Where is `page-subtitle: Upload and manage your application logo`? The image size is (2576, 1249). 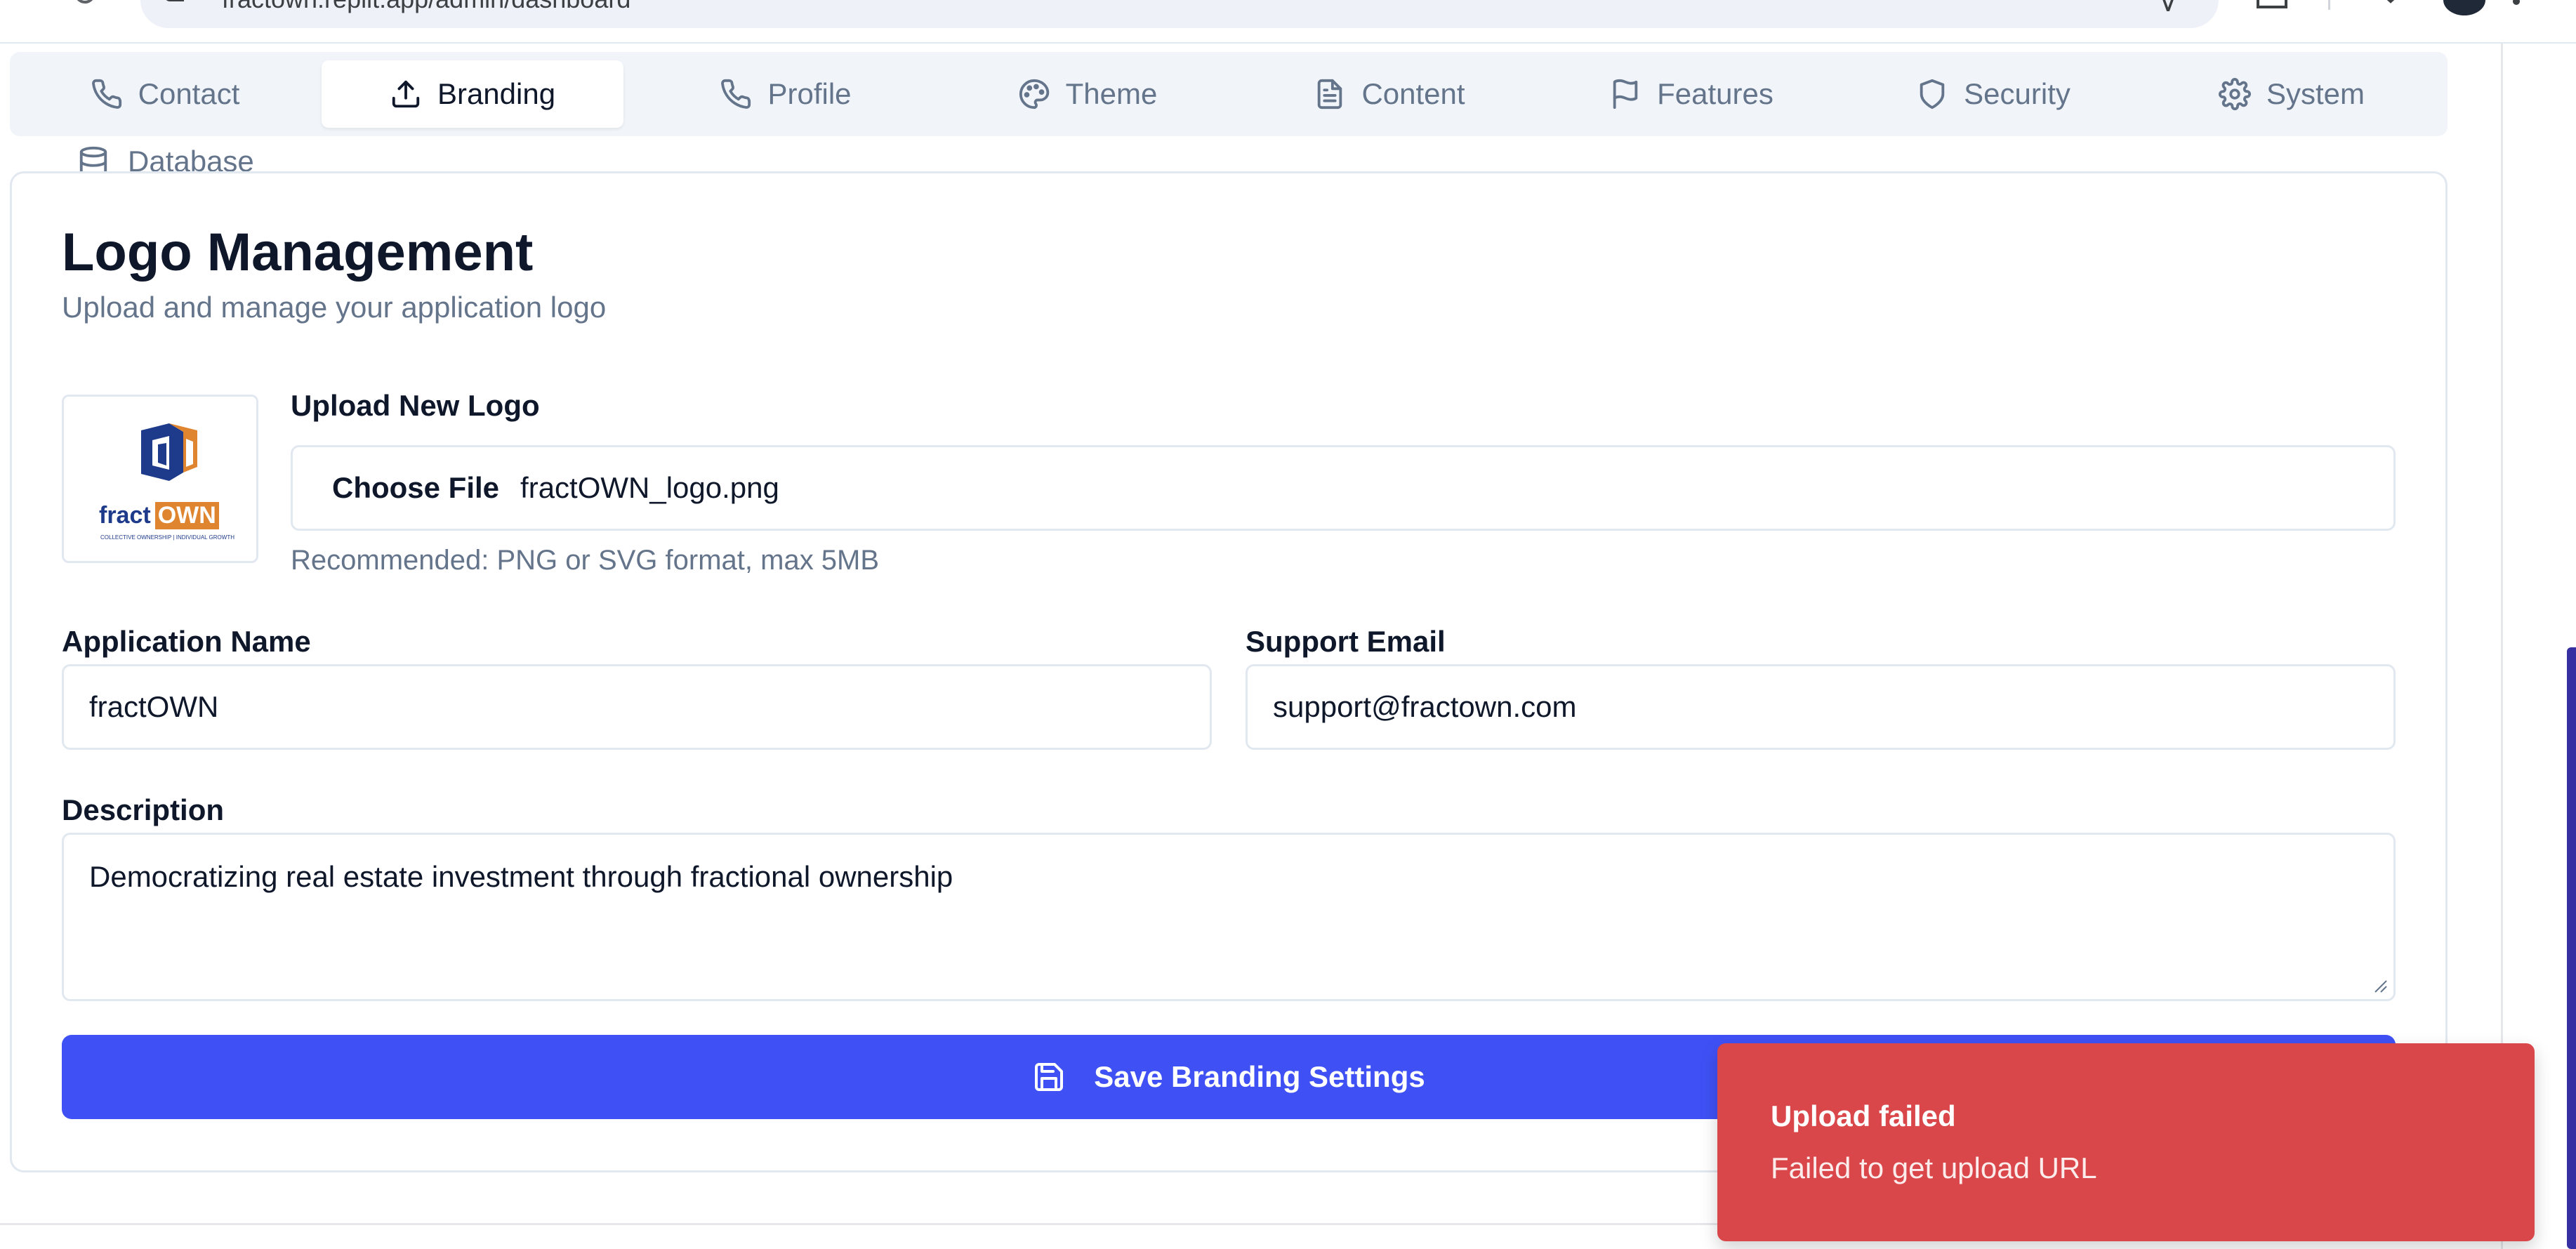 page-subtitle: Upload and manage your application logo is located at coordinates (334, 307).